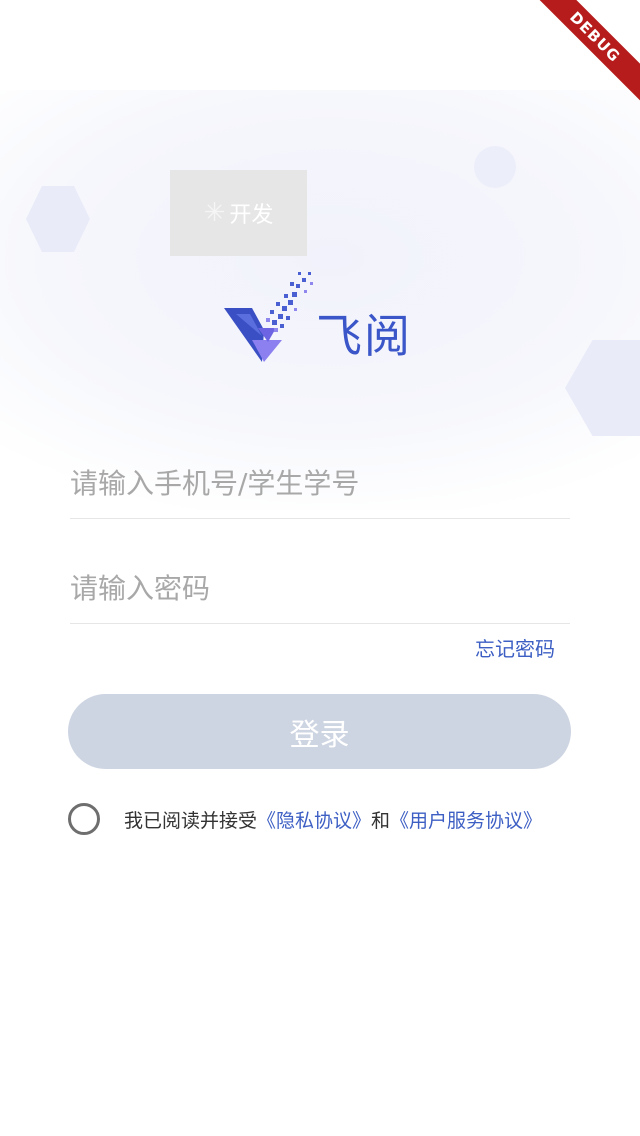  I want to click on environment-badge: ✳ 开发, so click(238, 213).